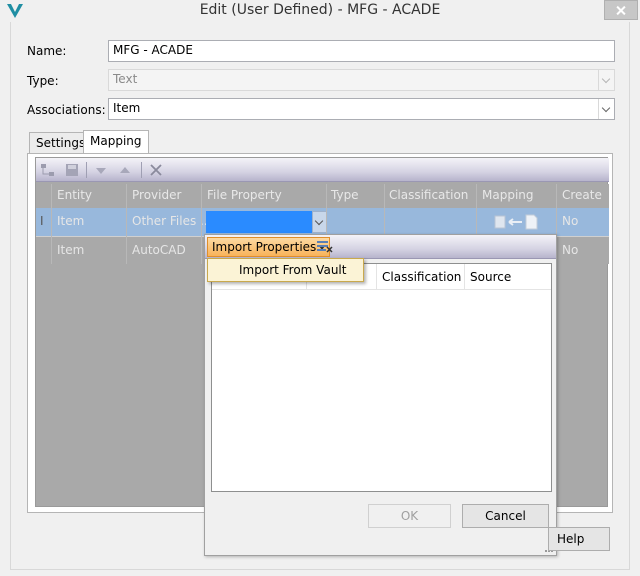 The height and width of the screenshot is (576, 640). Describe the element at coordinates (43, 81) in the screenshot. I see `type-label: Type:` at that location.